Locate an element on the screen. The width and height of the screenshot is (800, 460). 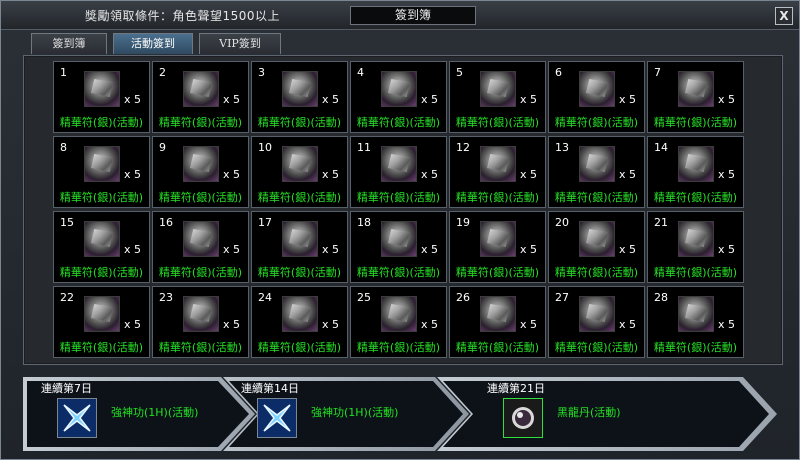
day-cell: 15 x 5 精華符(銀)(活動) is located at coordinates (101, 247).